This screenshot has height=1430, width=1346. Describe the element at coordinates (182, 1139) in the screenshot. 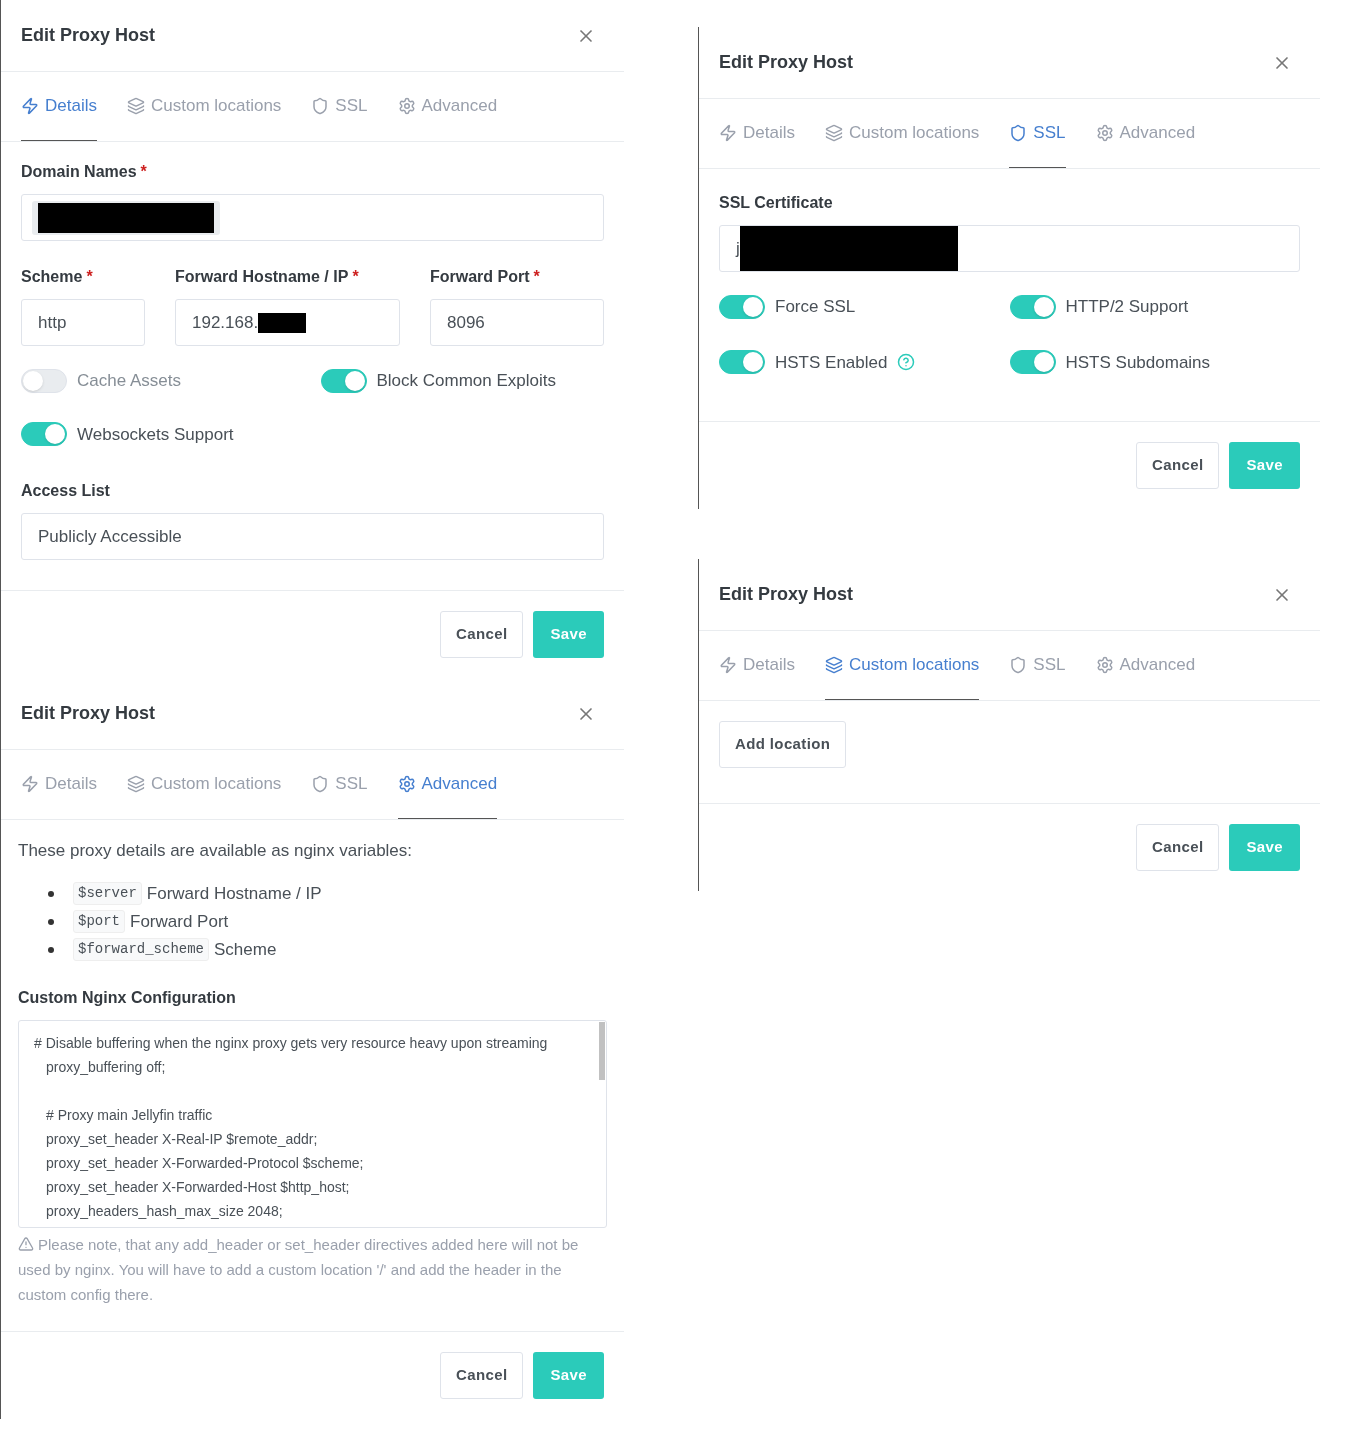

I see `code-line: proxy_set_header X-Real-IP $remote_addr;` at that location.